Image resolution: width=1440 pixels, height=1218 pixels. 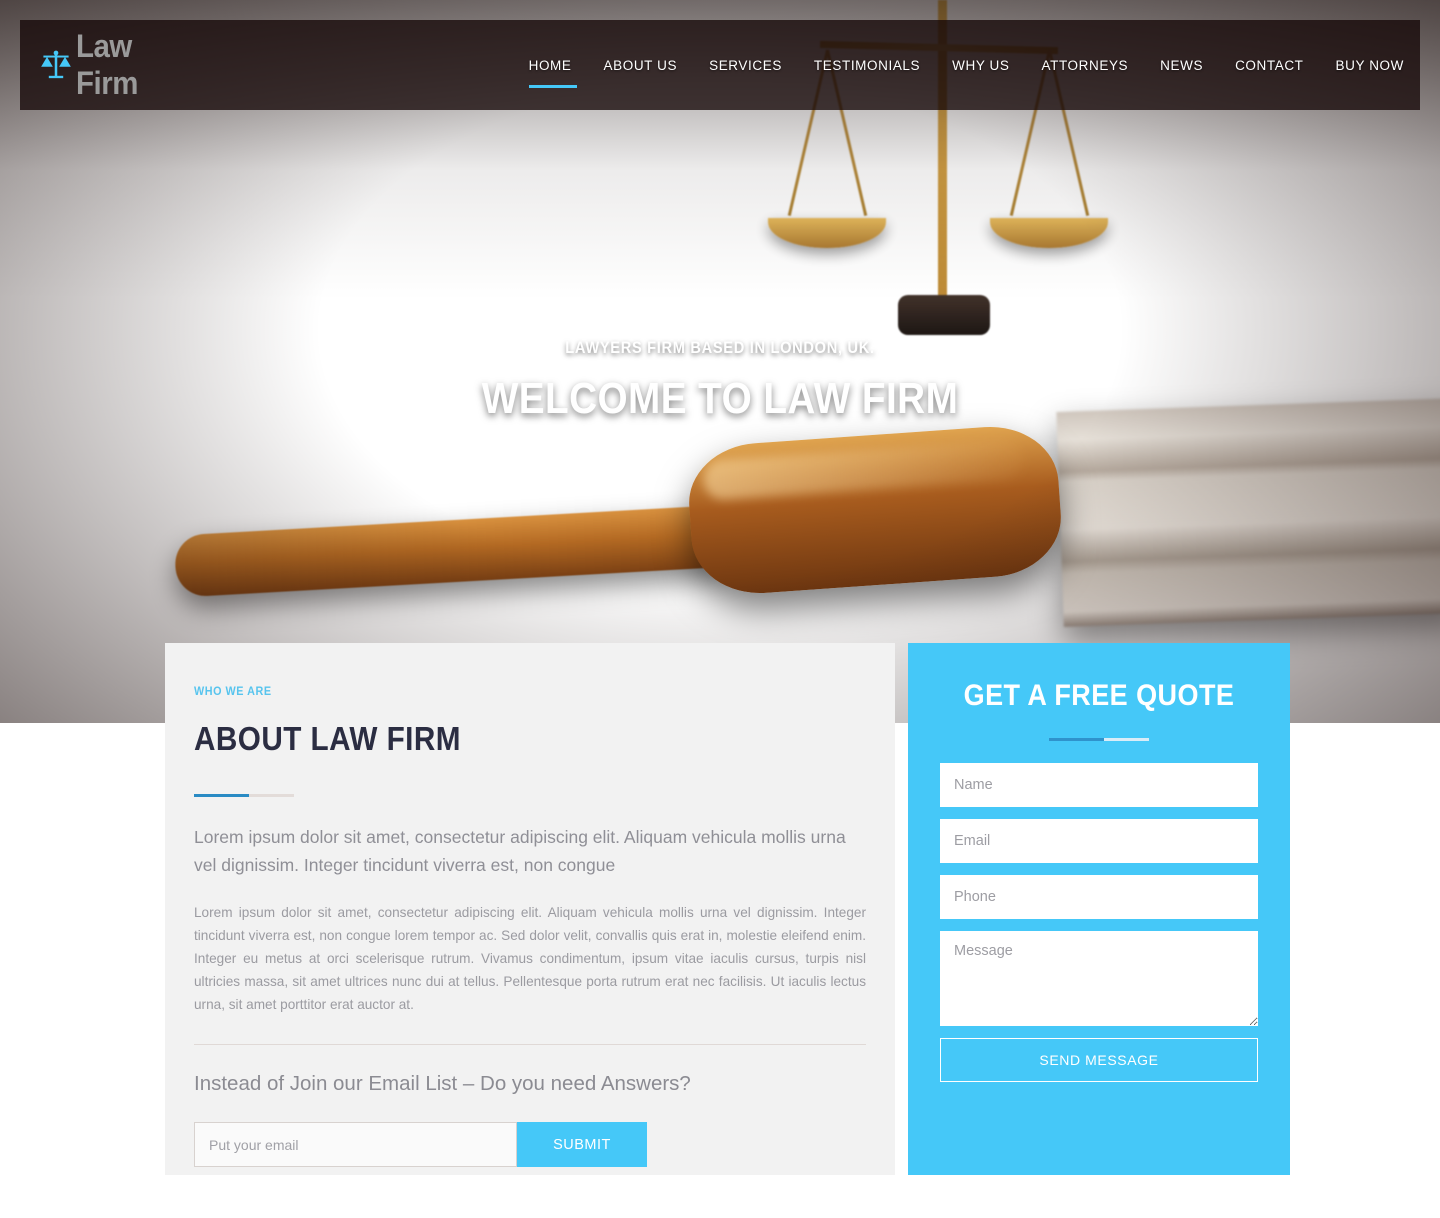 What do you see at coordinates (720, 398) in the screenshot?
I see `hero-title: WELCOME TO LAW FIRM` at bounding box center [720, 398].